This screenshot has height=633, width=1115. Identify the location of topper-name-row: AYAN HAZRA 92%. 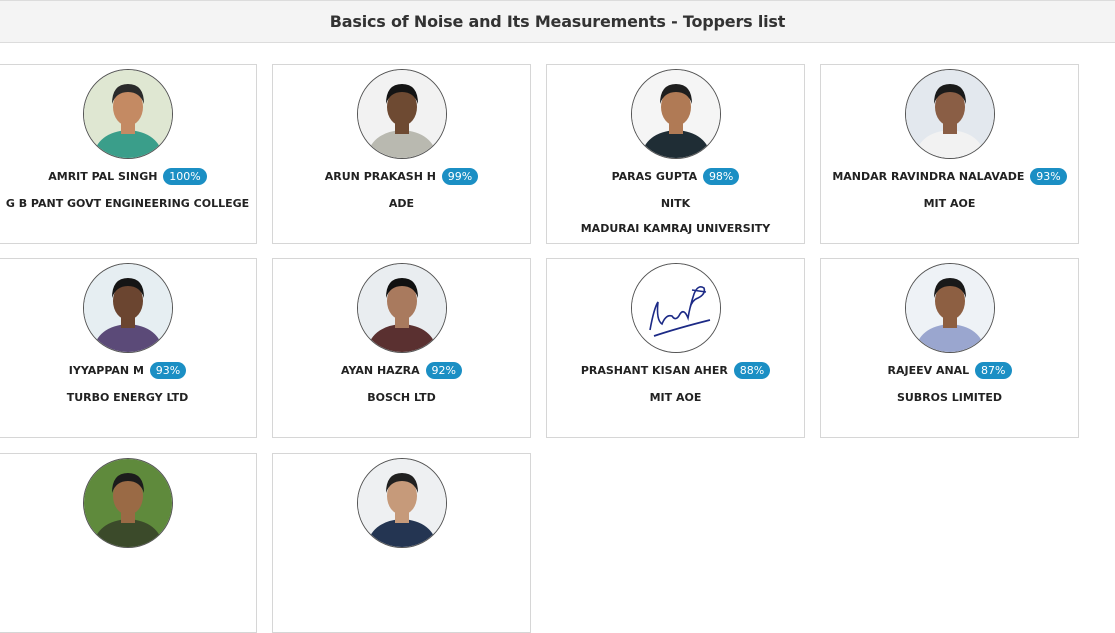
(401, 371).